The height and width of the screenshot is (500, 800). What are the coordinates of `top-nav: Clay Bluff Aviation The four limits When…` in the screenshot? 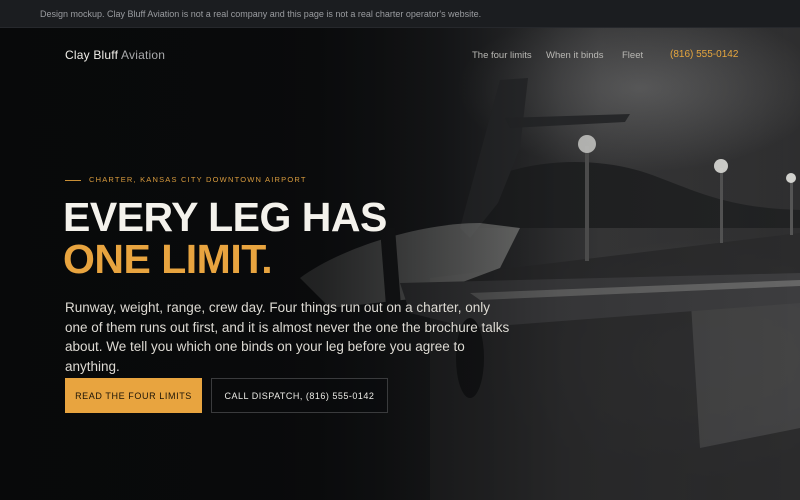 It's located at (401, 56).